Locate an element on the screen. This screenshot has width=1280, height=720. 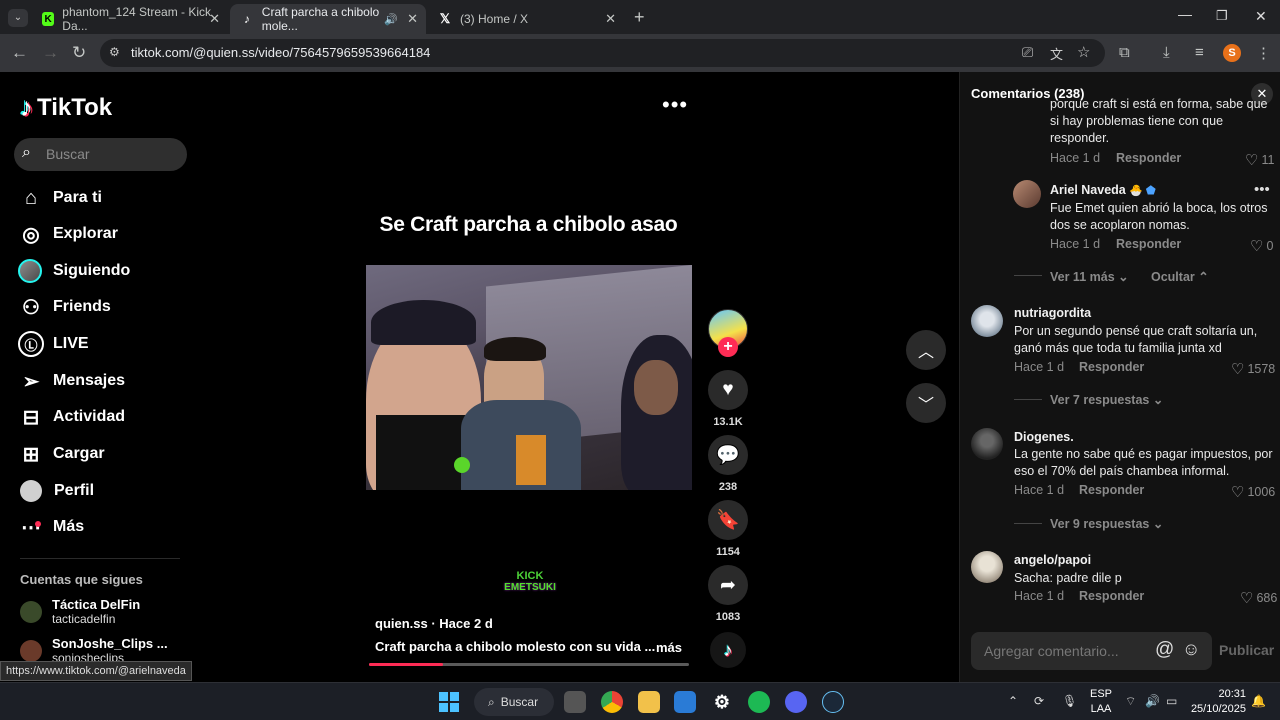
mention-icon: @ is located at coordinates (1164, 650).